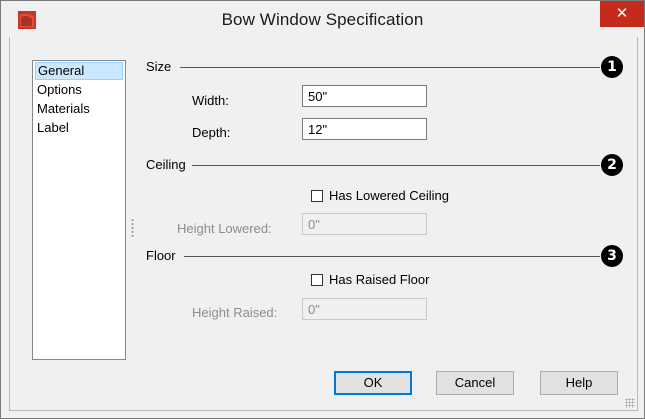 This screenshot has height=419, width=645. I want to click on close-icon: ✕, so click(622, 13).